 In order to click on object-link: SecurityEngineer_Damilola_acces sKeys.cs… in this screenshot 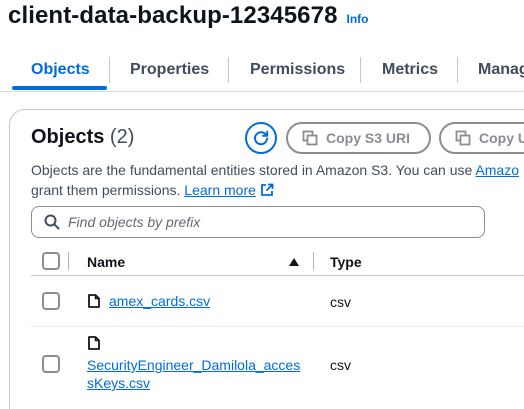, I will do `click(194, 374)`.